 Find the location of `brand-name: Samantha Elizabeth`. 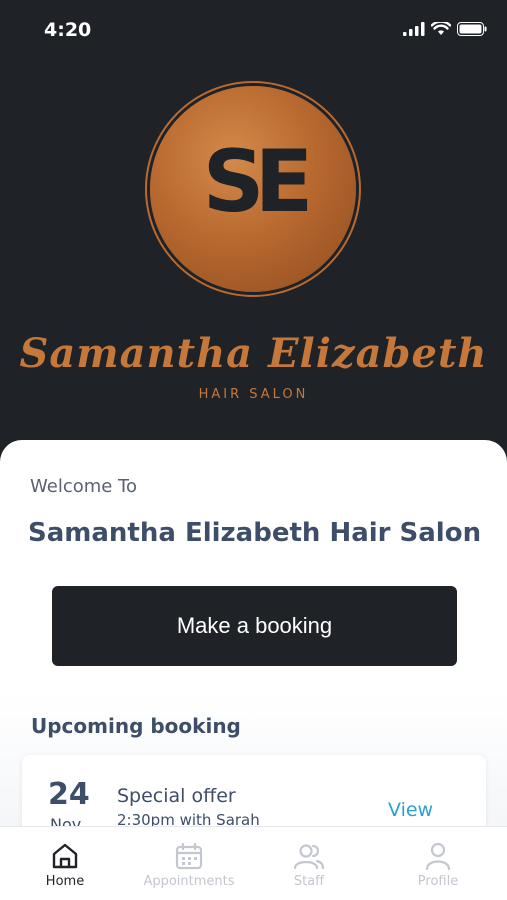

brand-name: Samantha Elizabeth is located at coordinates (253, 353).